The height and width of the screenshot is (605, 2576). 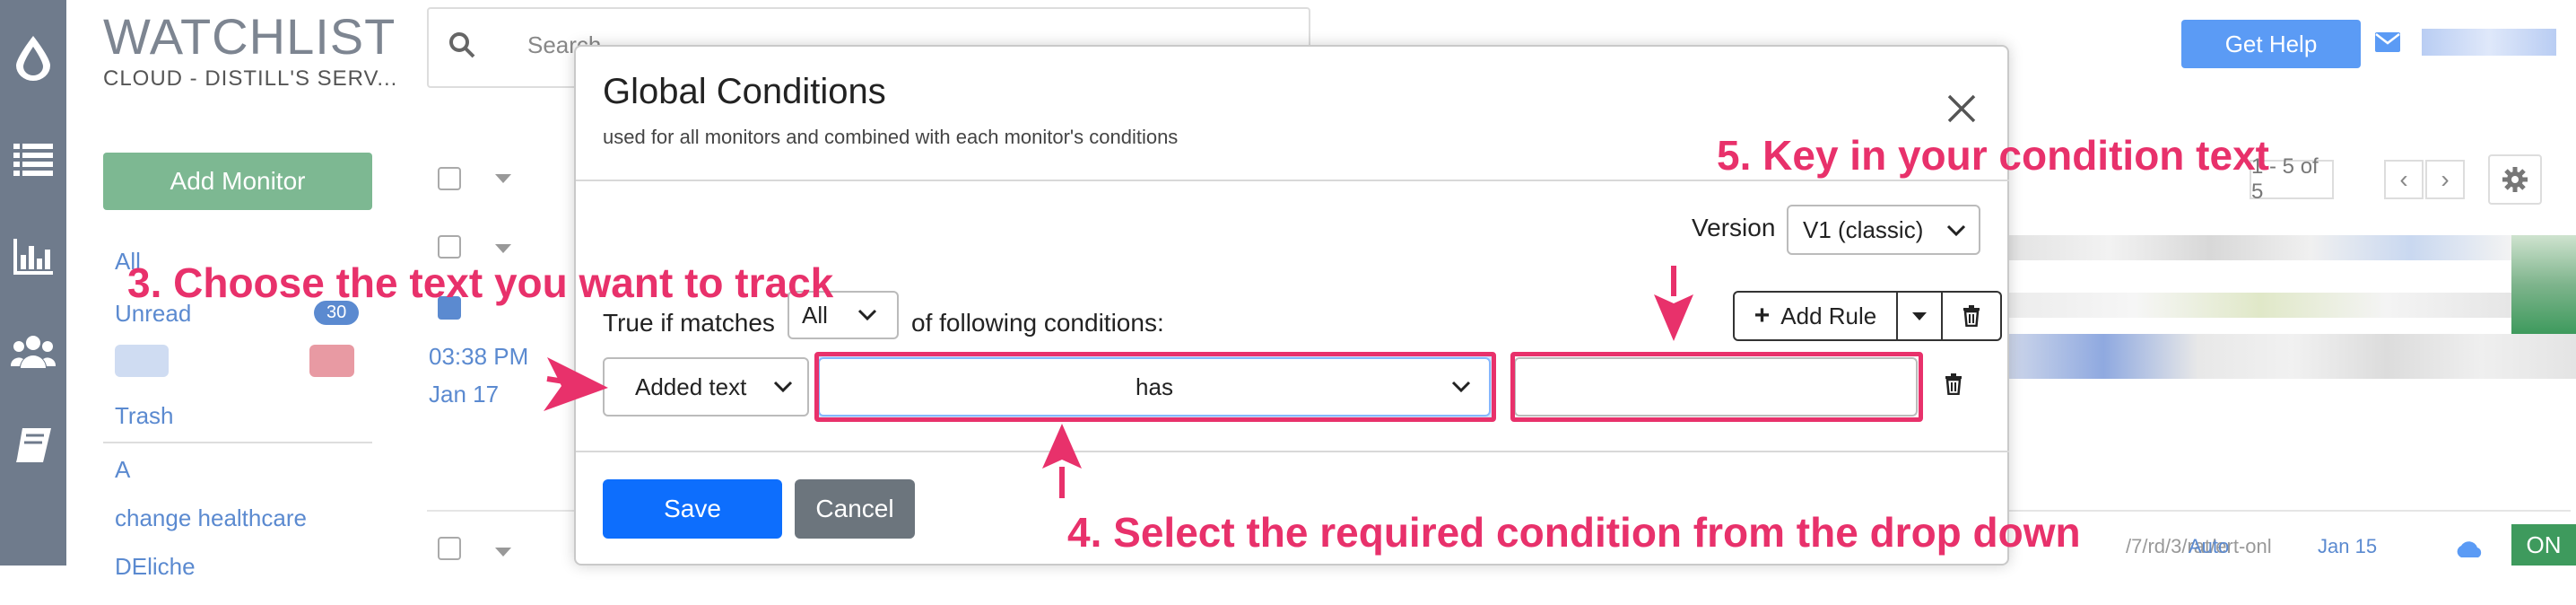 I want to click on prev-page-button: ‹, so click(x=2404, y=179).